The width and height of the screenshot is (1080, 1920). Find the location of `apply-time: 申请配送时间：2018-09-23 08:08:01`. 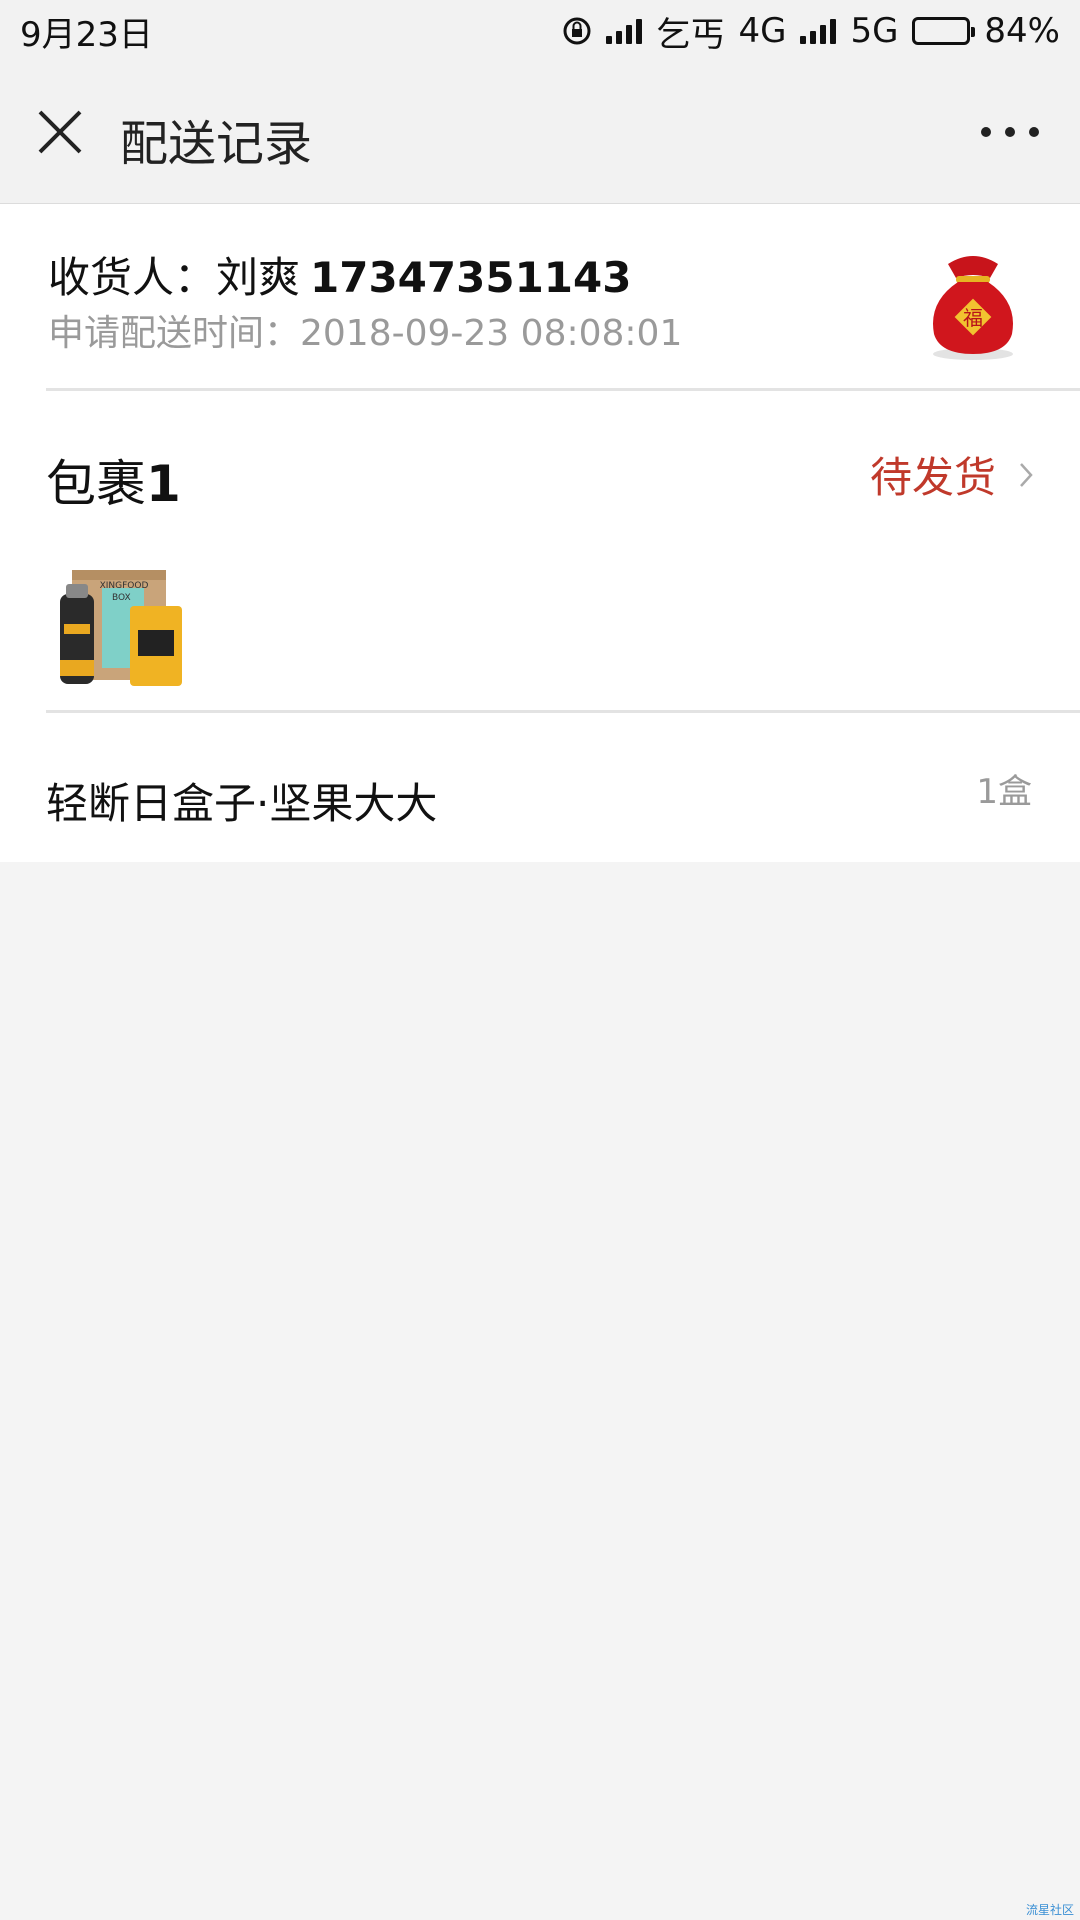

apply-time: 申请配送时间：2018-09-23 08:08:01 is located at coordinates (365, 333).